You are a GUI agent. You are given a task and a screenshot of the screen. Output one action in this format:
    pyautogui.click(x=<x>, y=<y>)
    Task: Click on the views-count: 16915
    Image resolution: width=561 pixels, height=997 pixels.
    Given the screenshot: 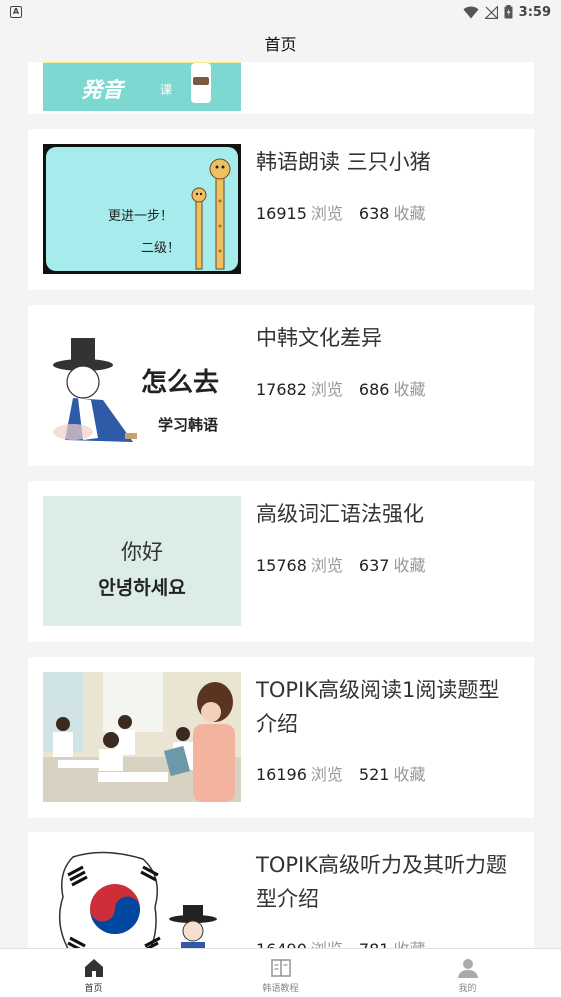 What is the action you would take?
    pyautogui.click(x=281, y=213)
    